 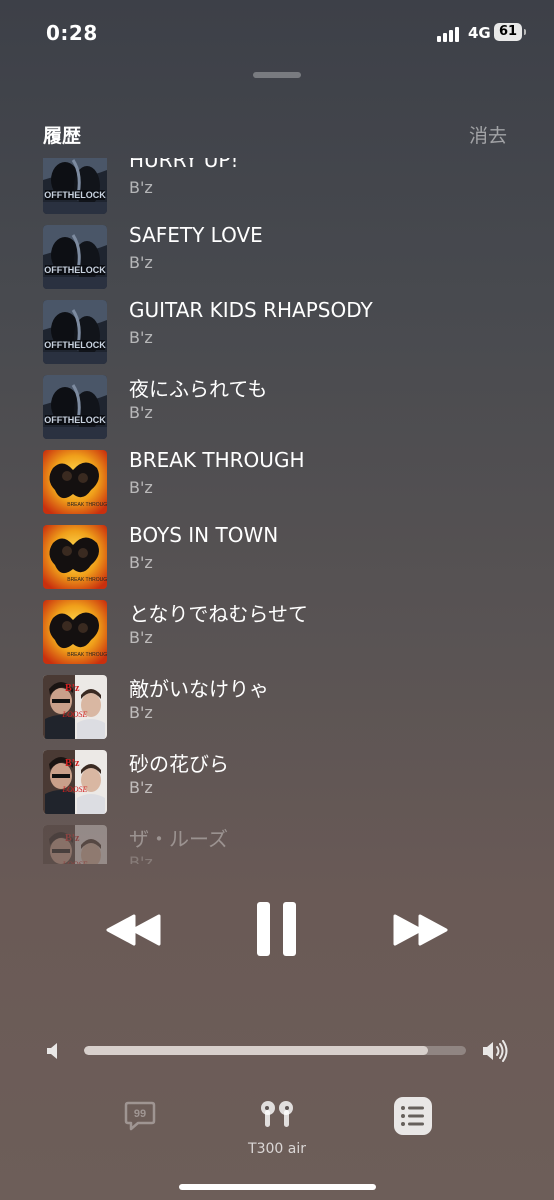 What do you see at coordinates (184, 165) in the screenshot?
I see `song-title: HURRY UP!` at bounding box center [184, 165].